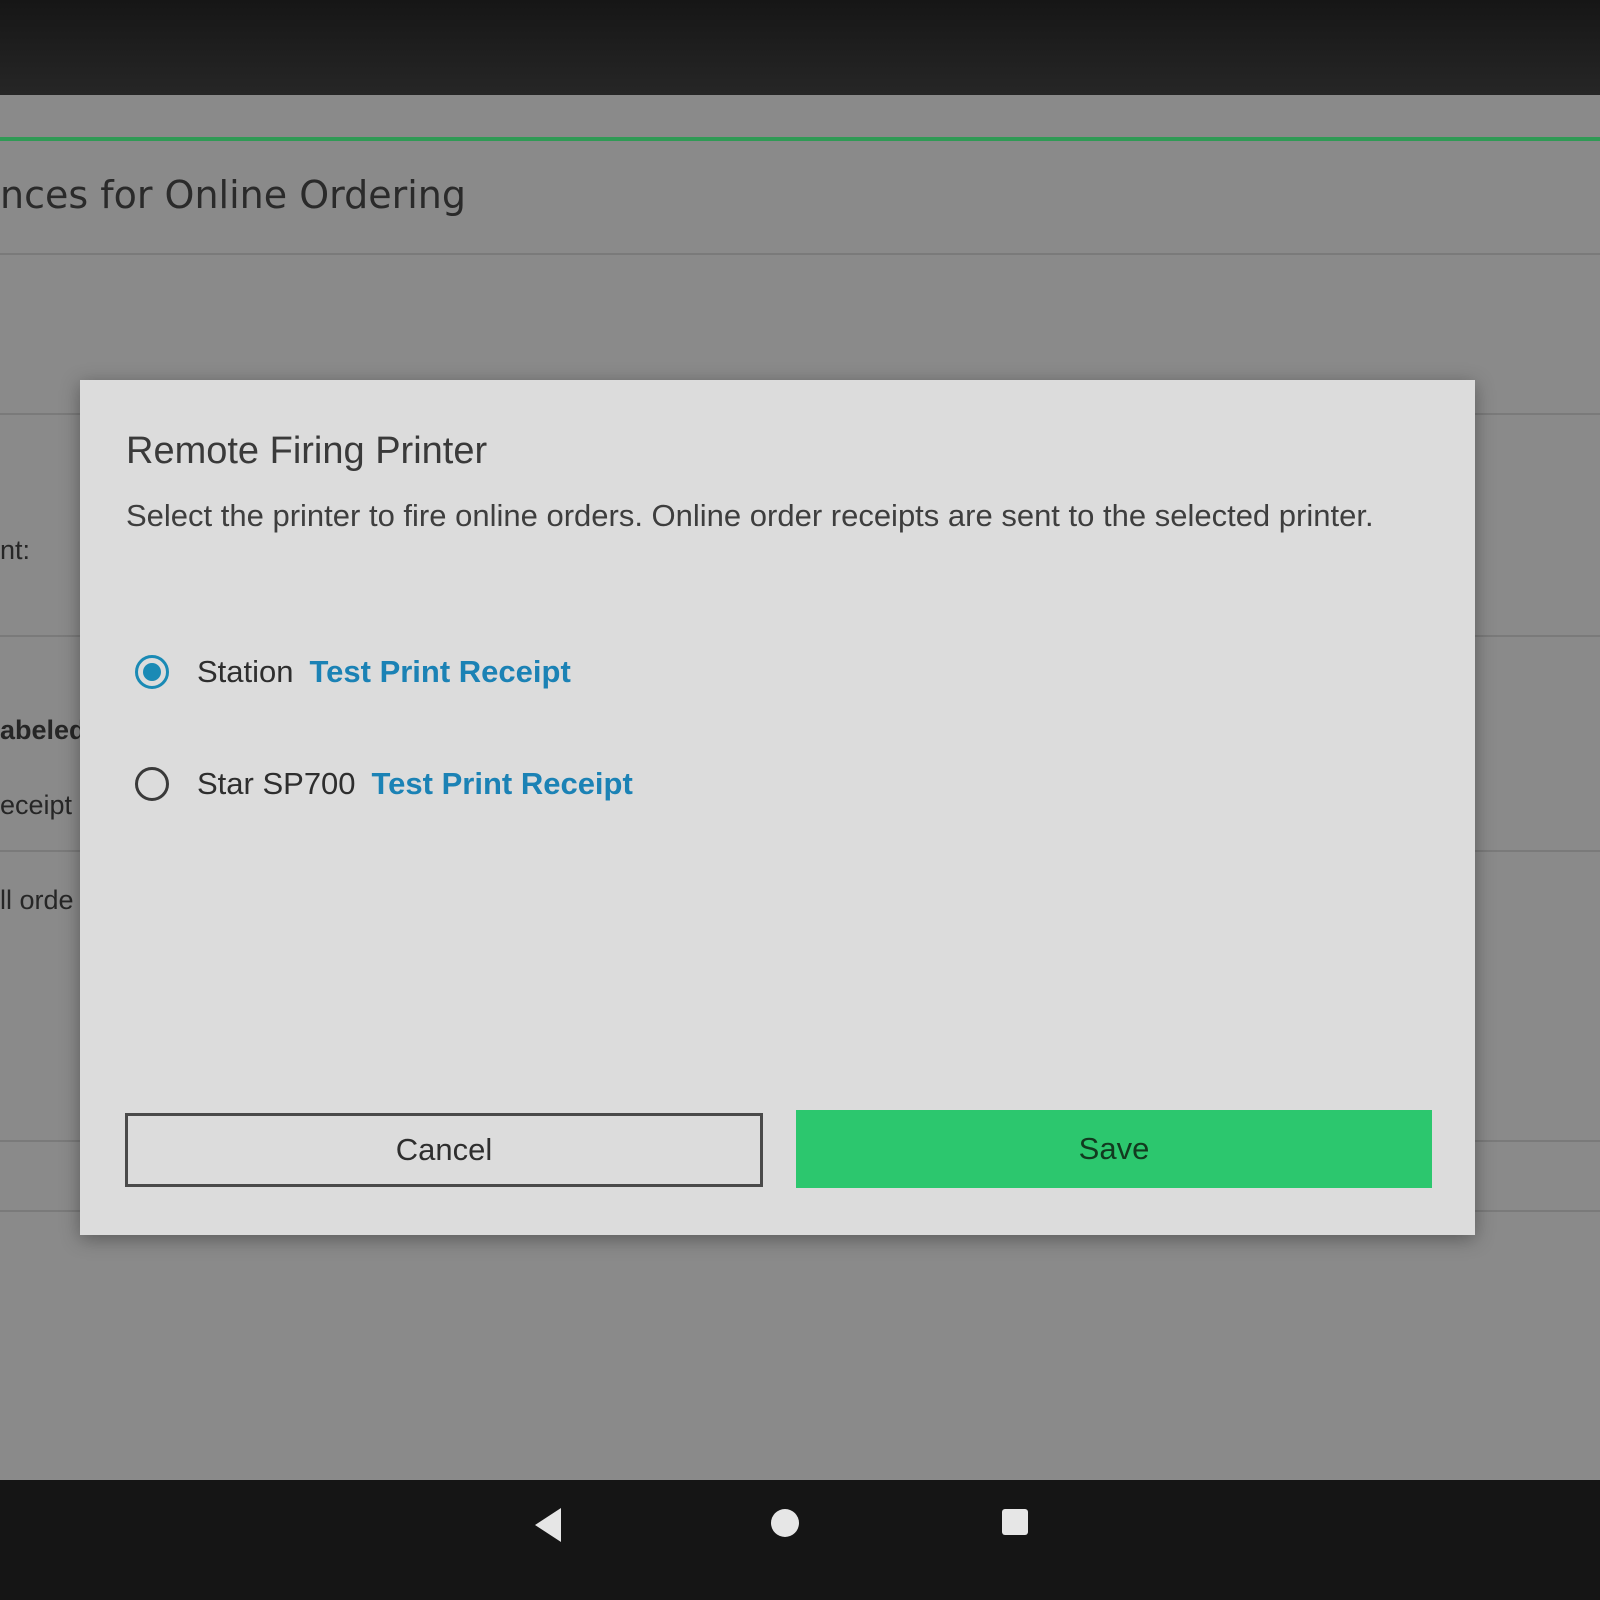  I want to click on dialog-title: Remote Firing Printer, so click(307, 451).